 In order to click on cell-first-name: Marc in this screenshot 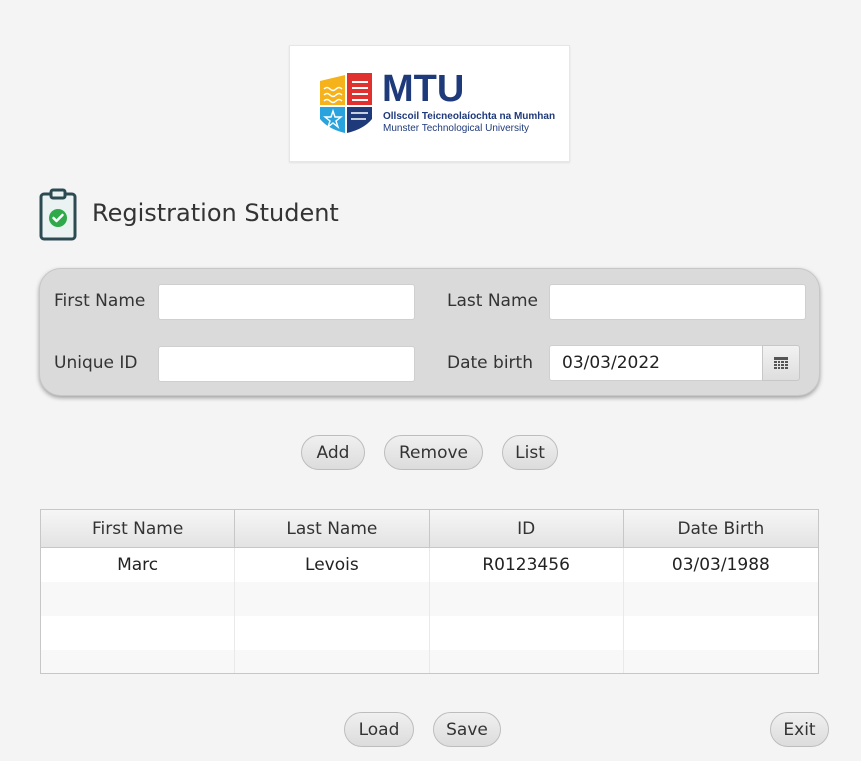, I will do `click(138, 565)`.